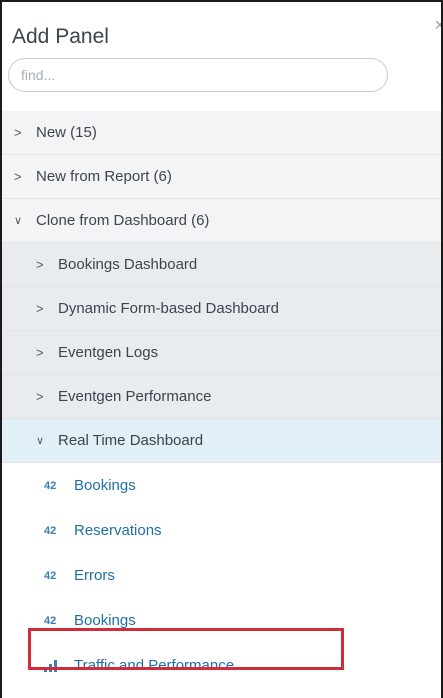  I want to click on dashboard-item-label: Eventgen Performance, so click(135, 396).